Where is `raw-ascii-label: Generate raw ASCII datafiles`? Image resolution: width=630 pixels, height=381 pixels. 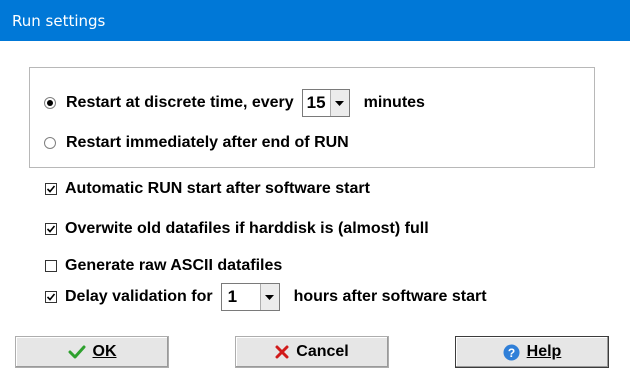 raw-ascii-label: Generate raw ASCII datafiles is located at coordinates (174, 265).